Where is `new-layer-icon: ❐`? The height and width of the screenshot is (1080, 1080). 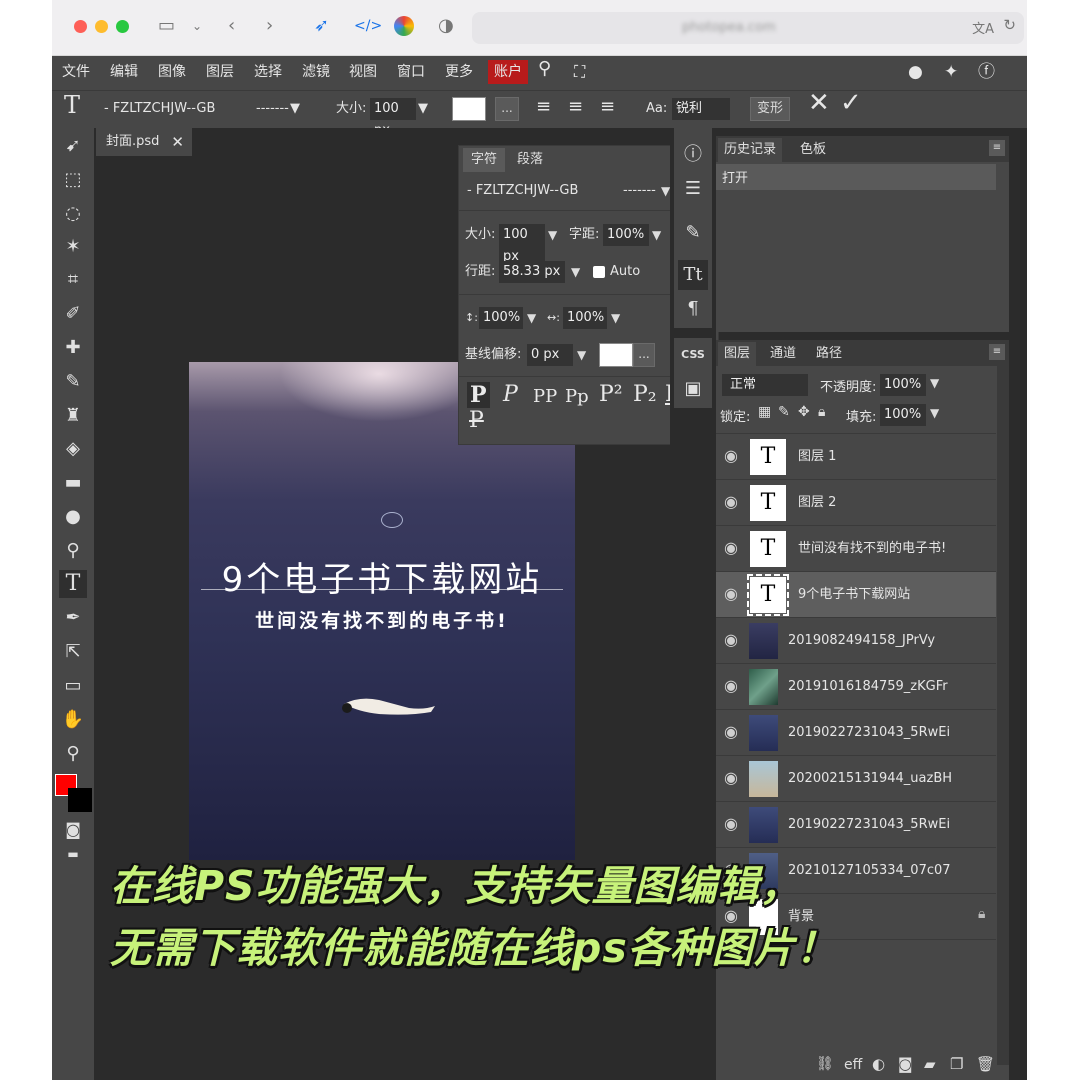 new-layer-icon: ❐ is located at coordinates (956, 1064).